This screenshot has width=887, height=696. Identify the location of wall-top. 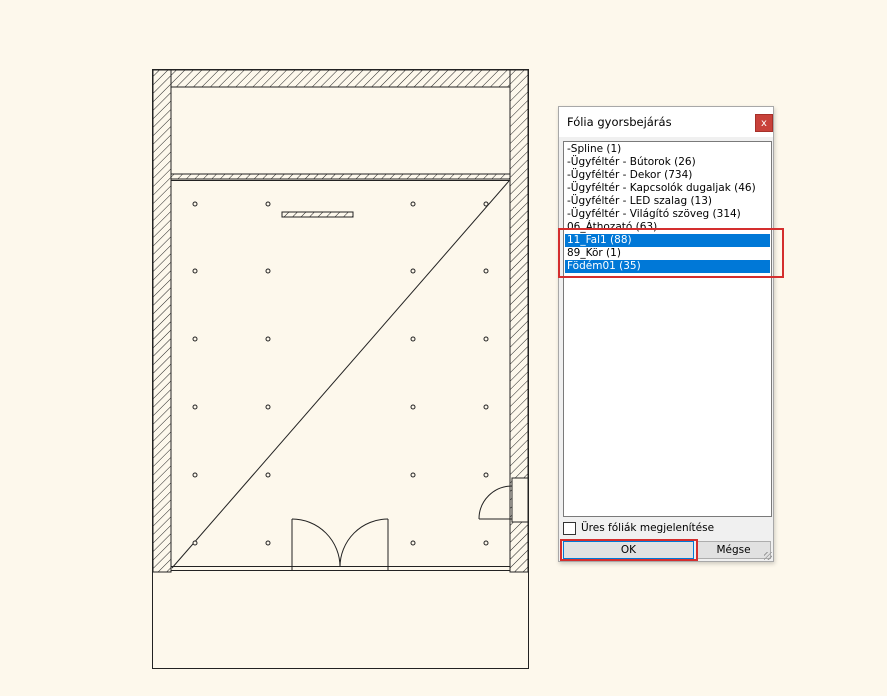
(340, 78).